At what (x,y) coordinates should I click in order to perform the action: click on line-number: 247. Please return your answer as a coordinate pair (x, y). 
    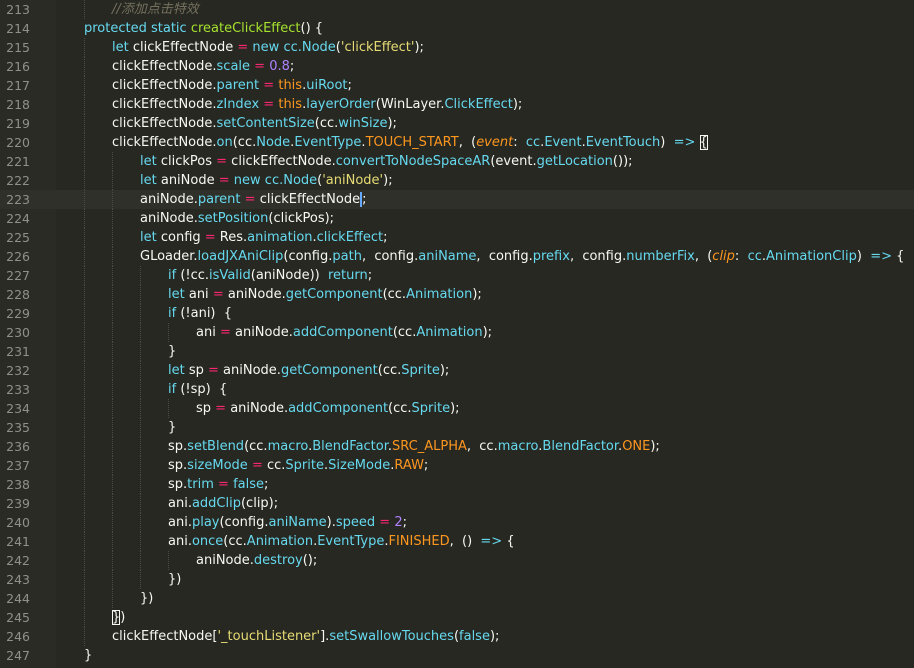
    Looking at the image, I should click on (18, 655).